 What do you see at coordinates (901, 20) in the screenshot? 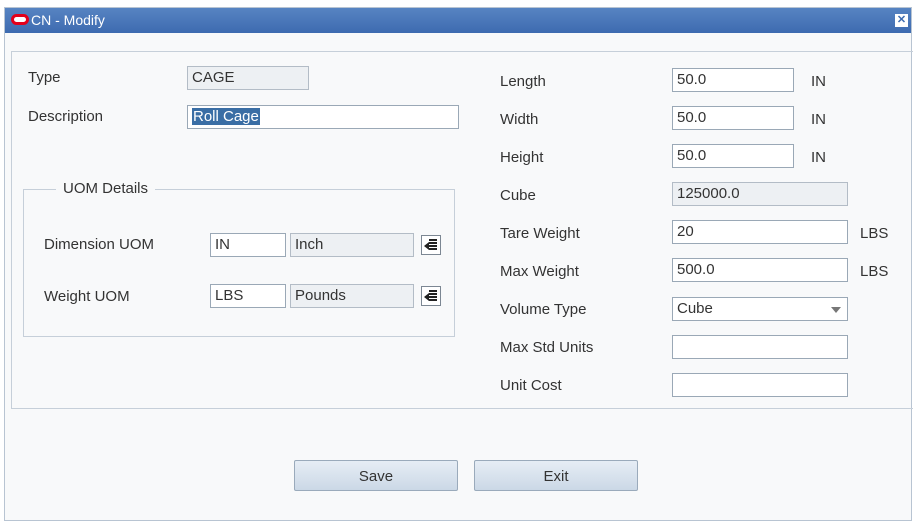
I see `close-icon: ✕` at bounding box center [901, 20].